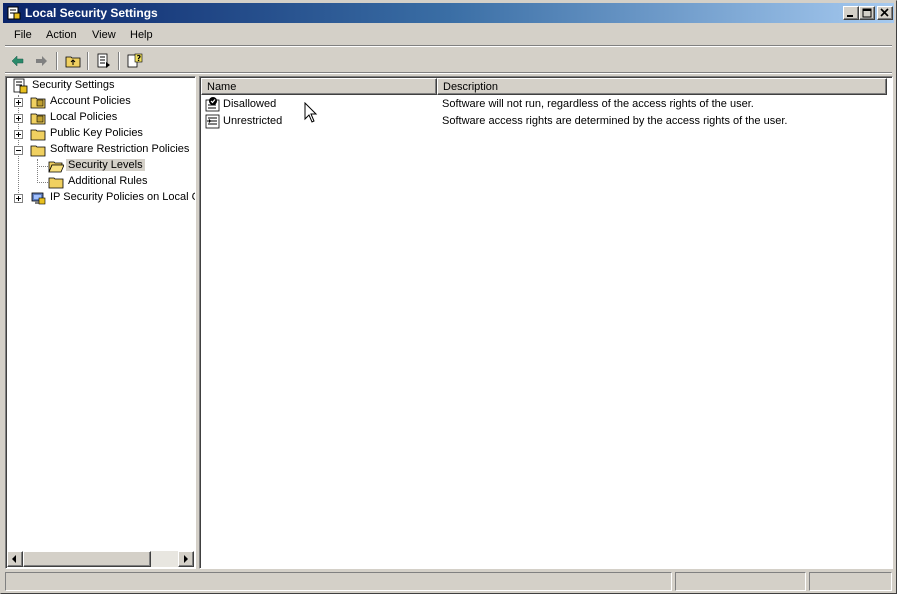  Describe the element at coordinates (662, 86) in the screenshot. I see `column-header-description: Description` at that location.